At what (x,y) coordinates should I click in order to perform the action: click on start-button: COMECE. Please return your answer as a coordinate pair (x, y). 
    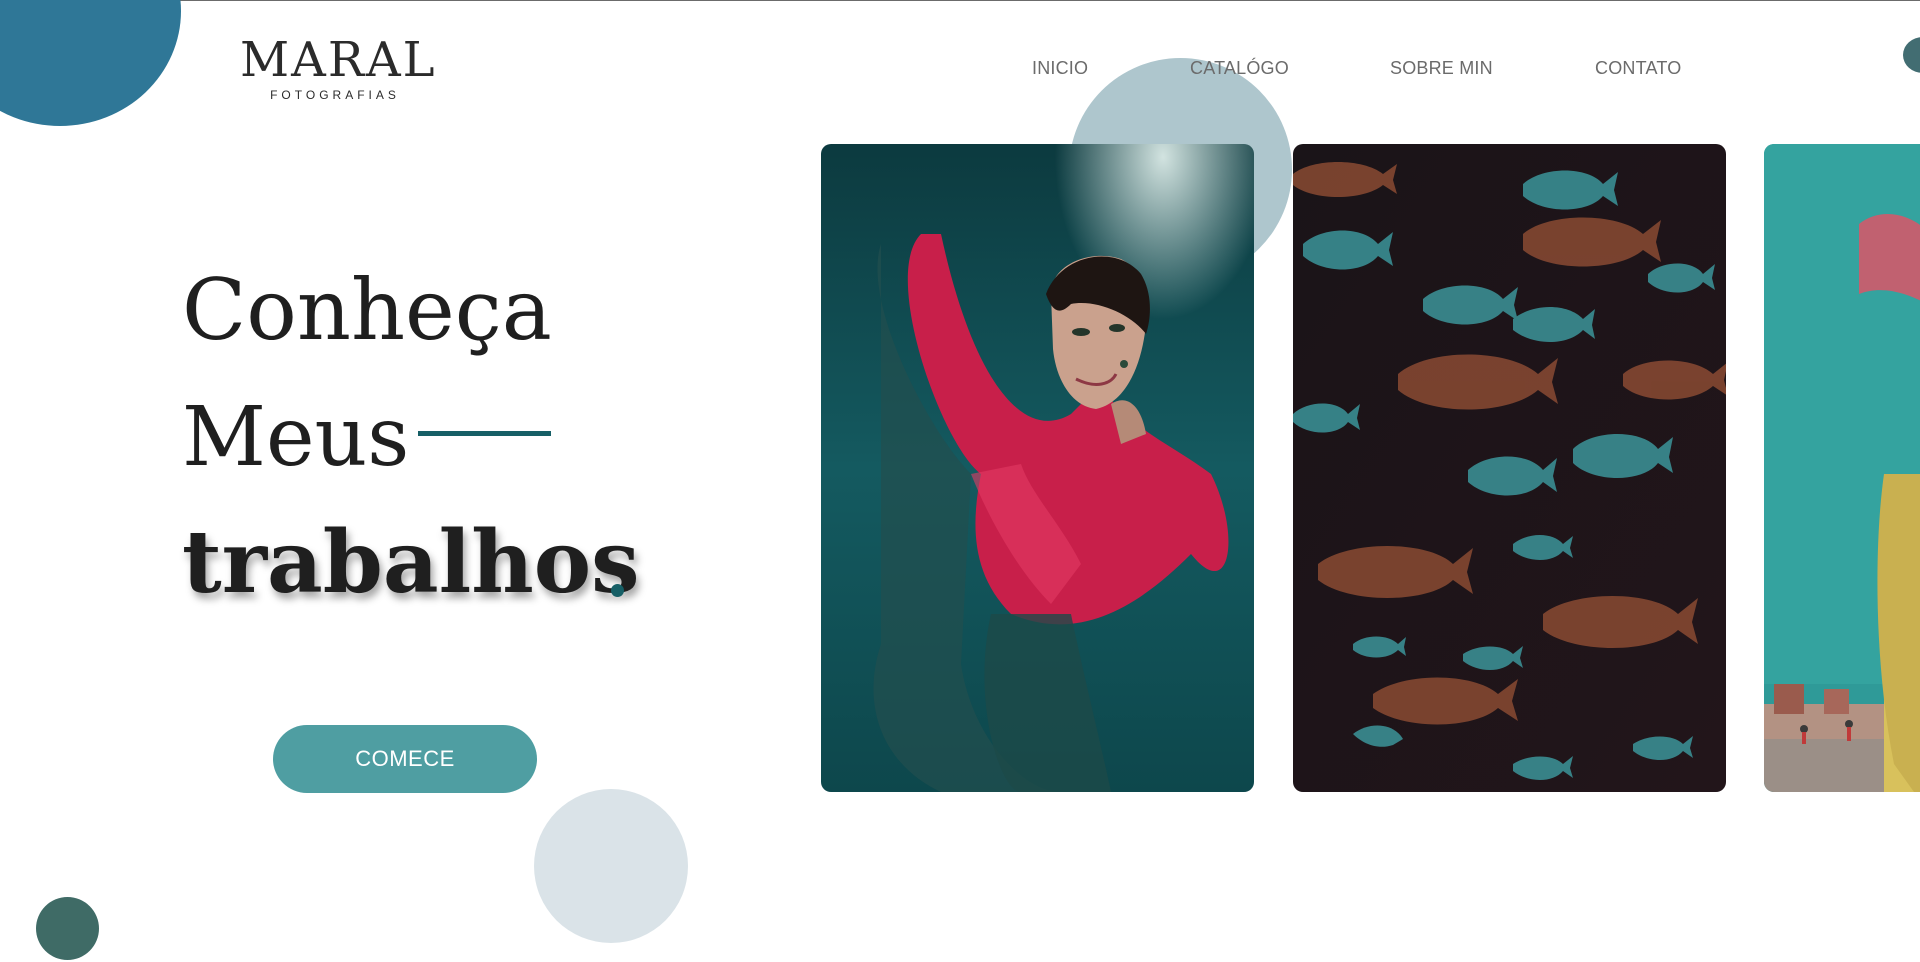
    Looking at the image, I should click on (405, 759).